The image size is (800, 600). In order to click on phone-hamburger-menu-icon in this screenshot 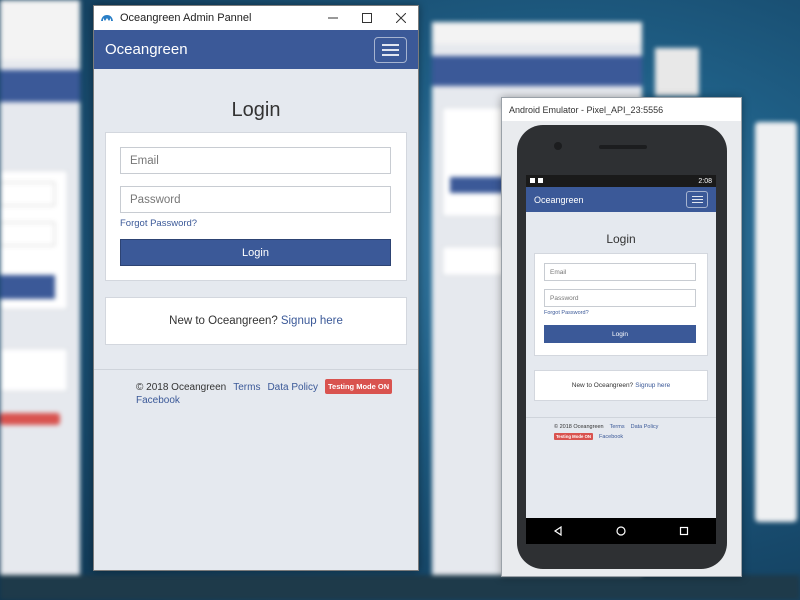, I will do `click(697, 199)`.